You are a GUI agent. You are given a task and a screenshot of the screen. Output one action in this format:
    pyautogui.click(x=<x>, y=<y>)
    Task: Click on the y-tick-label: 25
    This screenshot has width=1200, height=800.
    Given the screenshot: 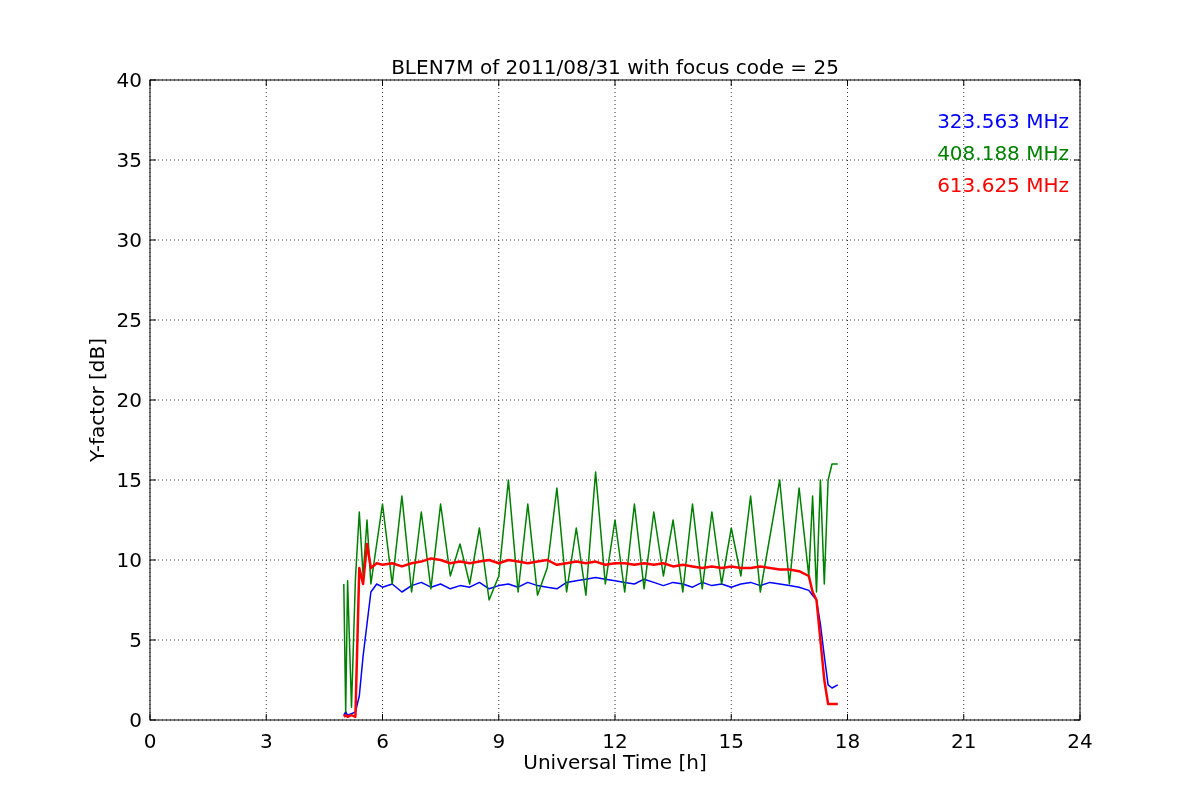 What is the action you would take?
    pyautogui.click(x=129, y=320)
    